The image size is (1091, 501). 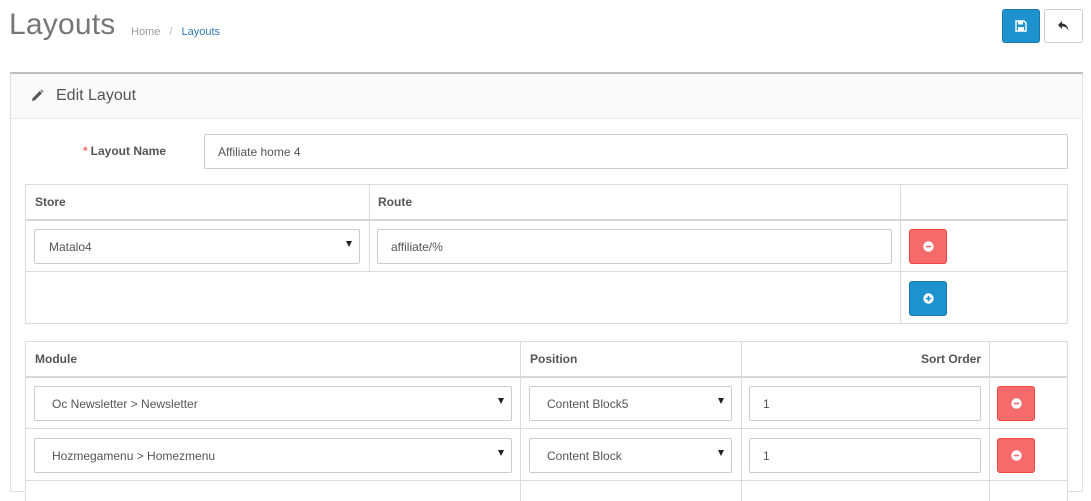 What do you see at coordinates (636, 151) in the screenshot?
I see `layout-name-input: Affiliate home 4` at bounding box center [636, 151].